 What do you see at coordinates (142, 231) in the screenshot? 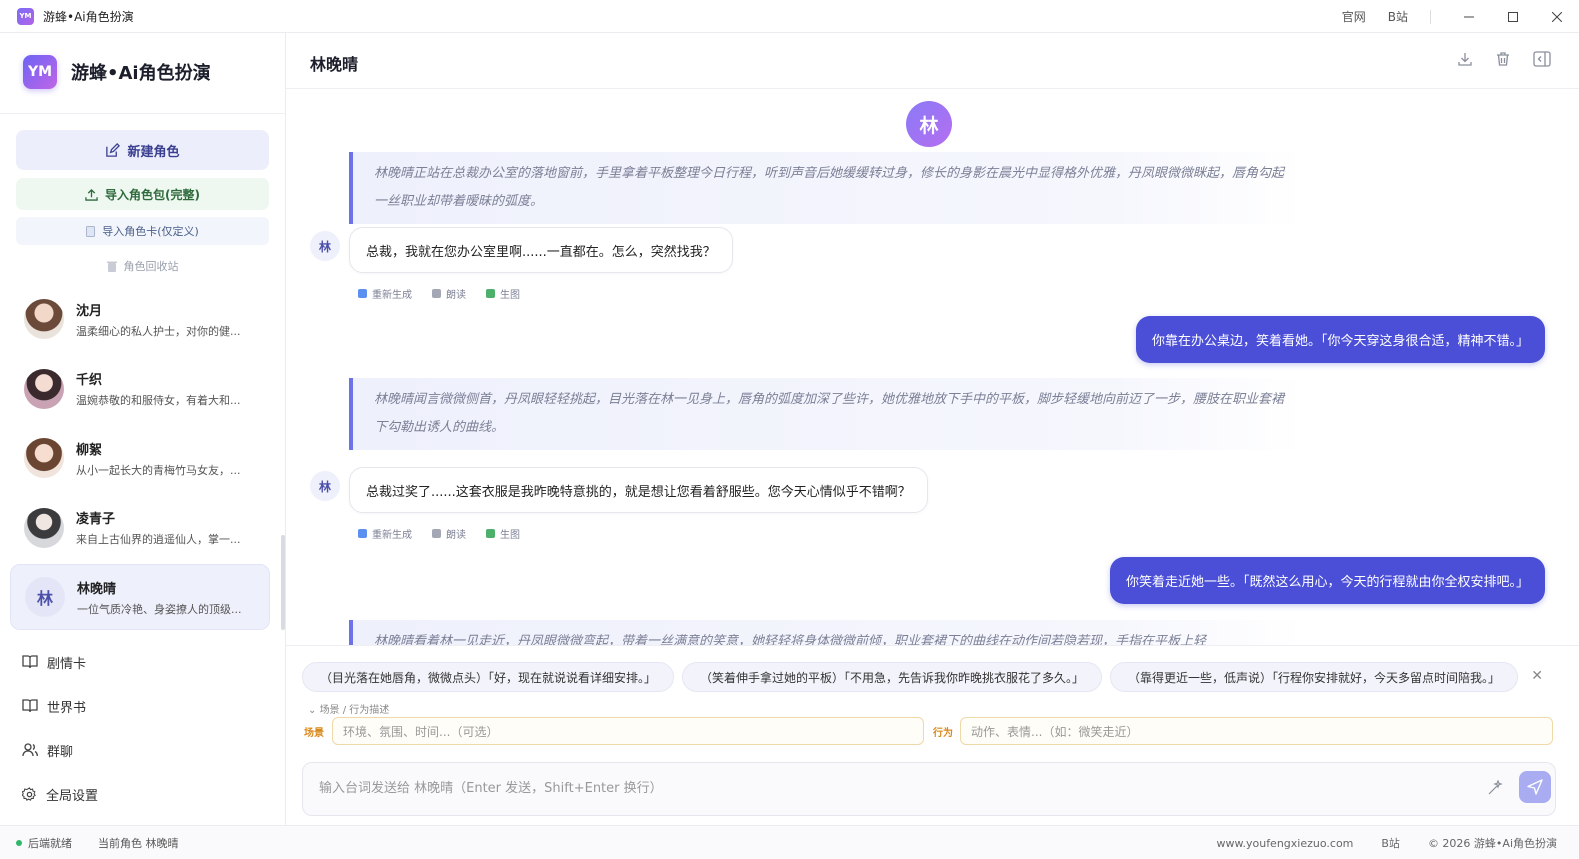
I see `import-card-button: 导入角色卡(仅定义)` at bounding box center [142, 231].